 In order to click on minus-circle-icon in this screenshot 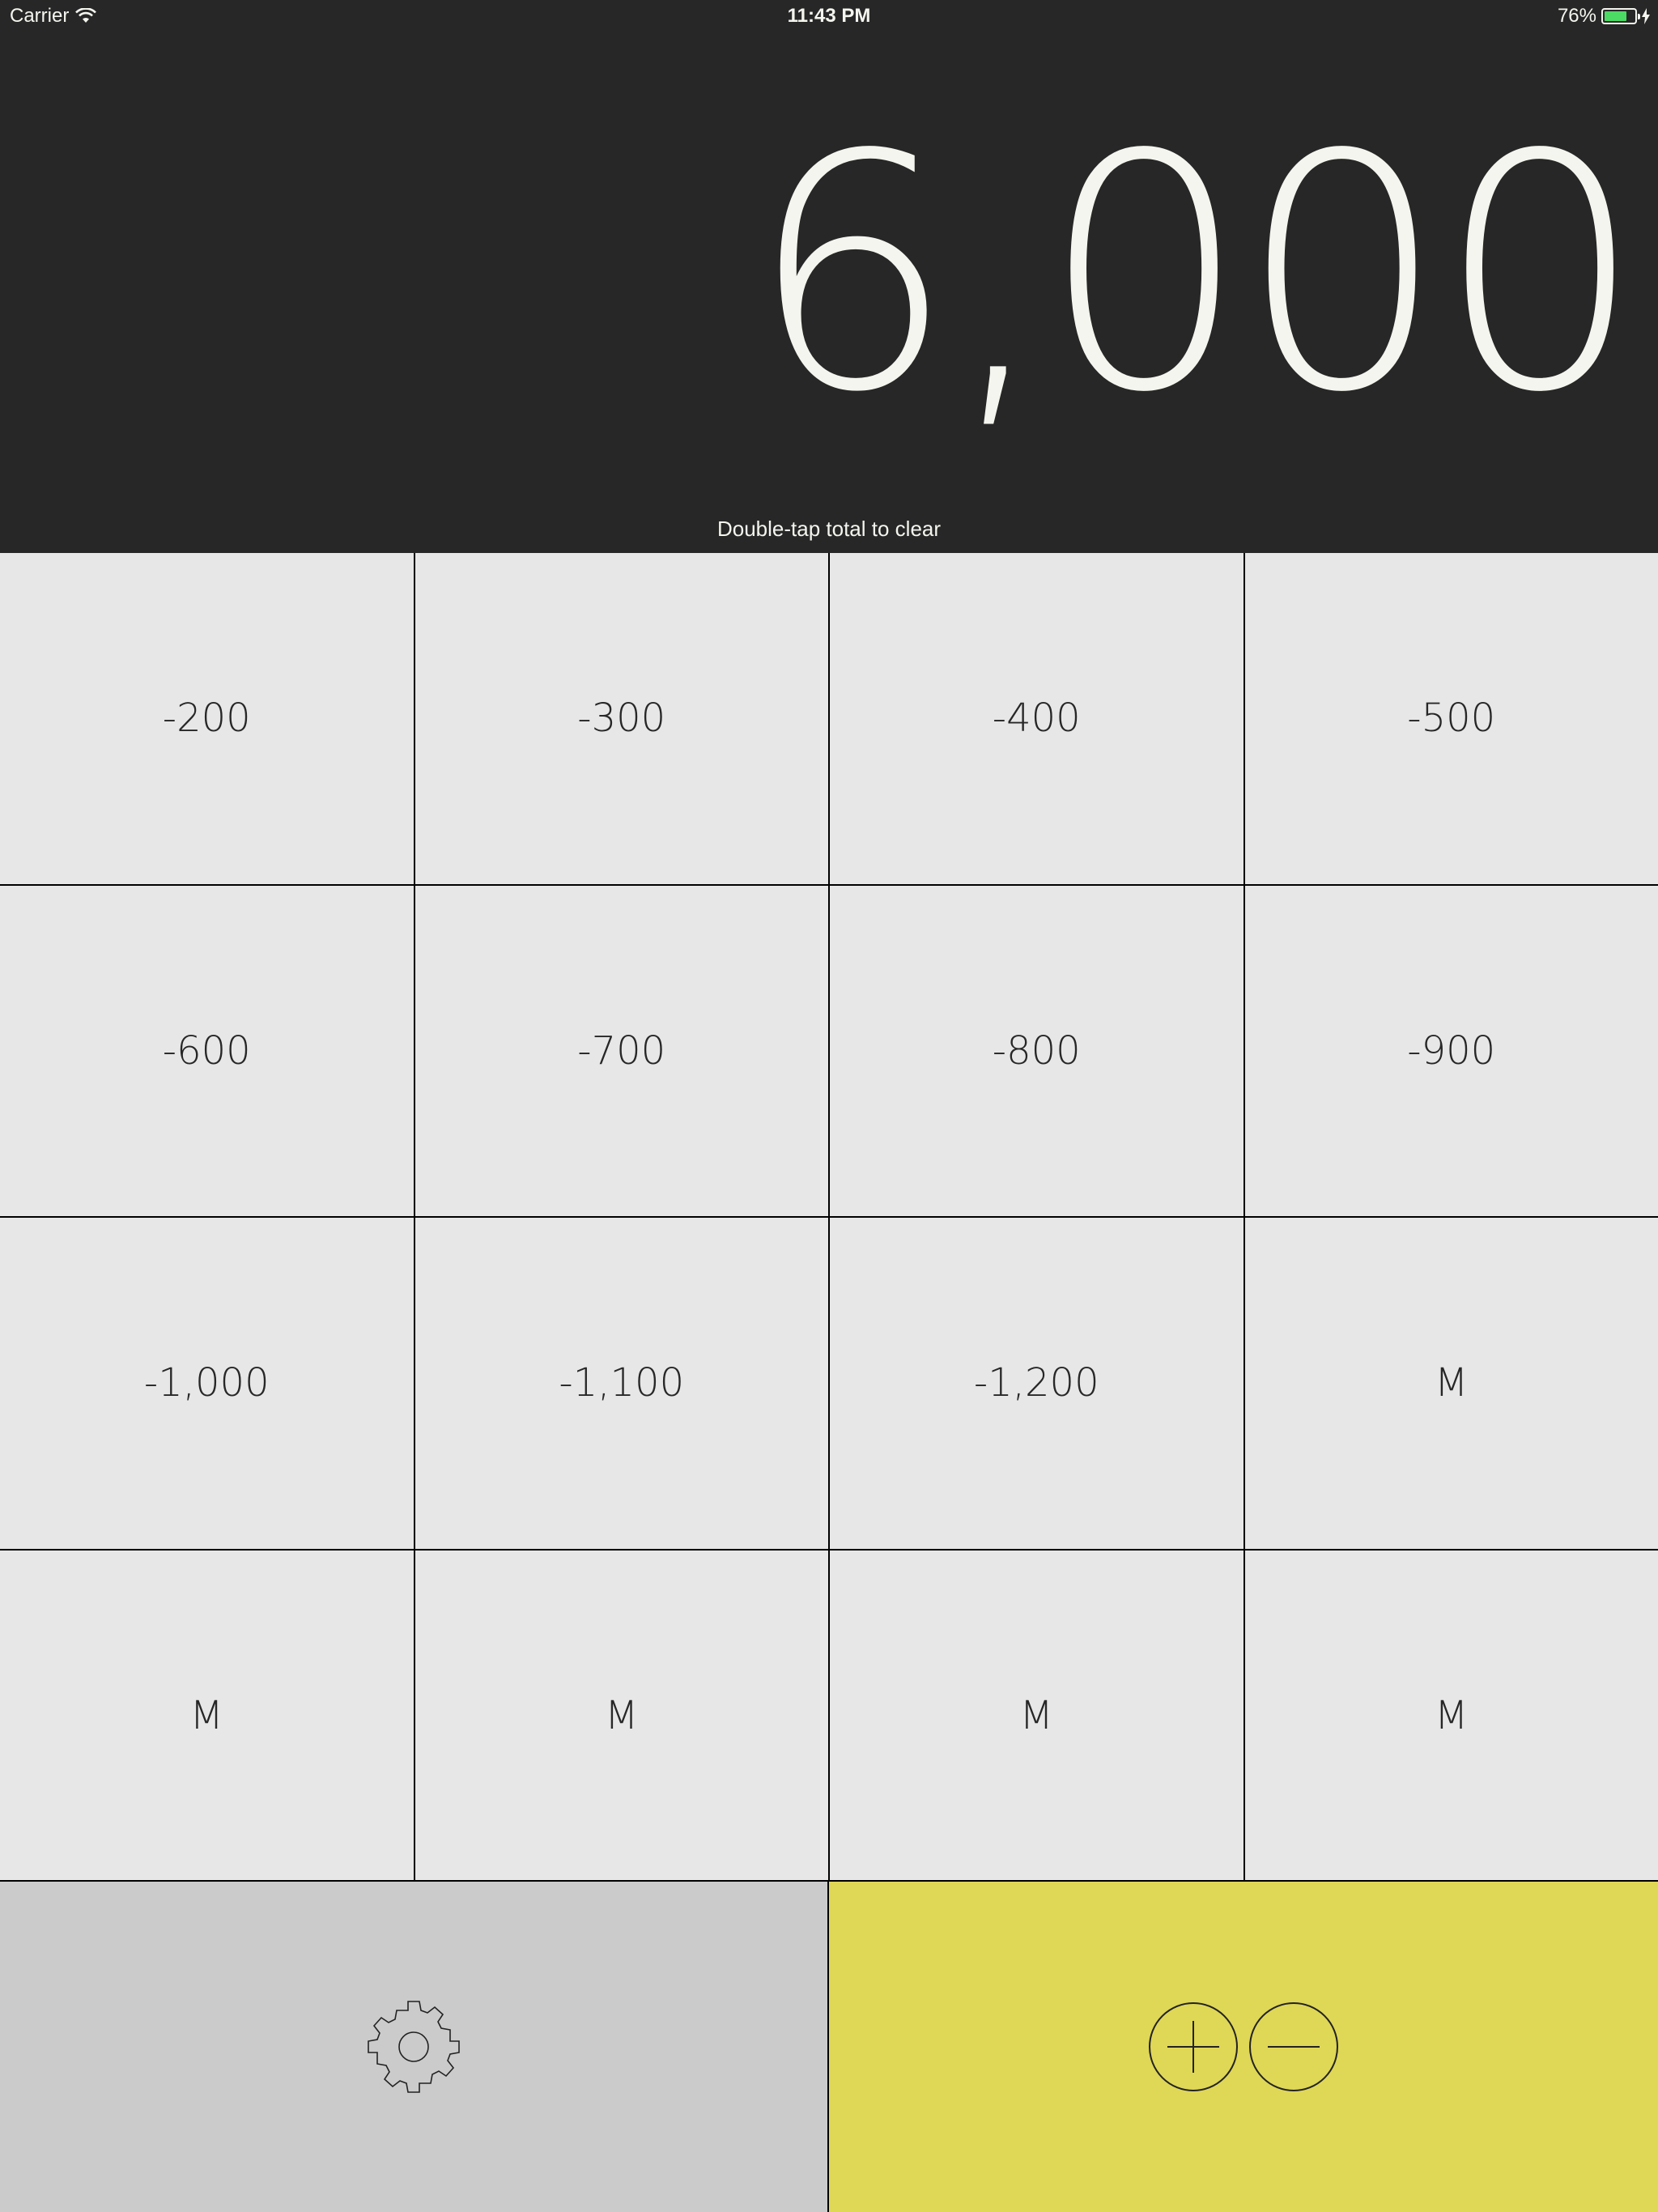, I will do `click(1293, 2047)`.